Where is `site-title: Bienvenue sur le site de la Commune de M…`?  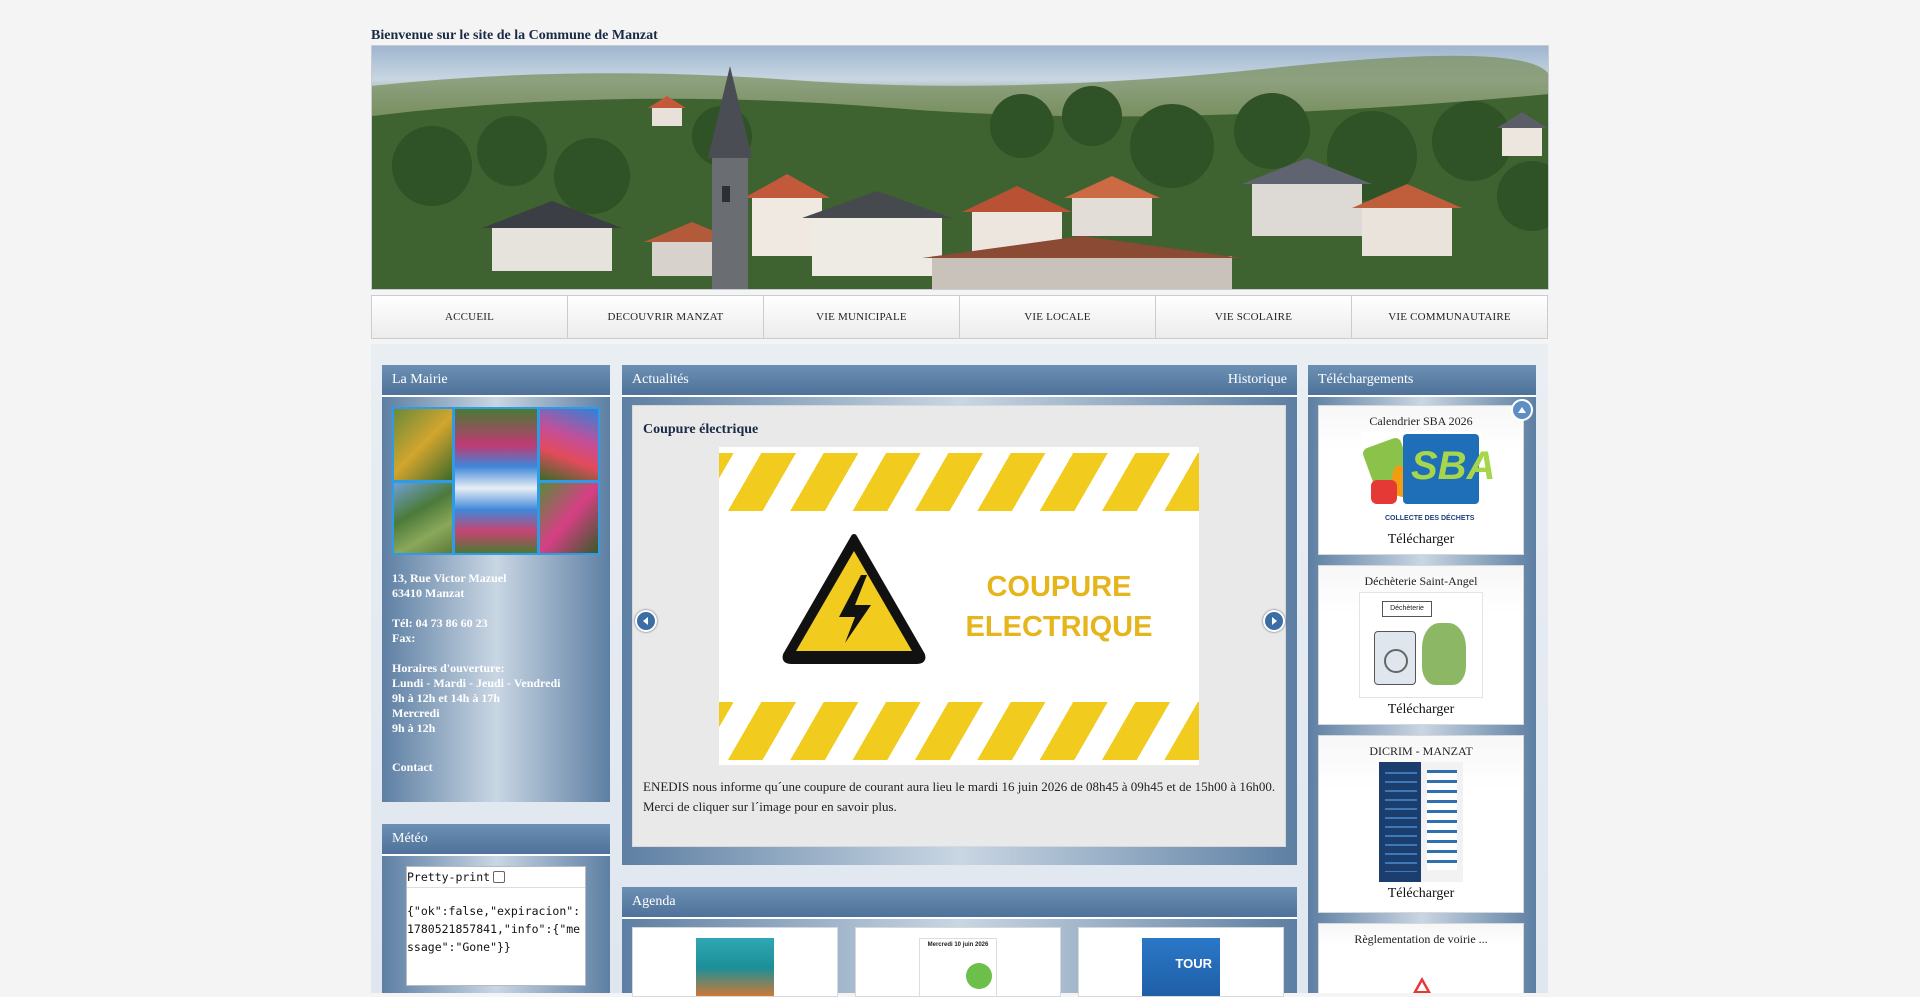
site-title: Bienvenue sur le site de la Commune de M… is located at coordinates (514, 35).